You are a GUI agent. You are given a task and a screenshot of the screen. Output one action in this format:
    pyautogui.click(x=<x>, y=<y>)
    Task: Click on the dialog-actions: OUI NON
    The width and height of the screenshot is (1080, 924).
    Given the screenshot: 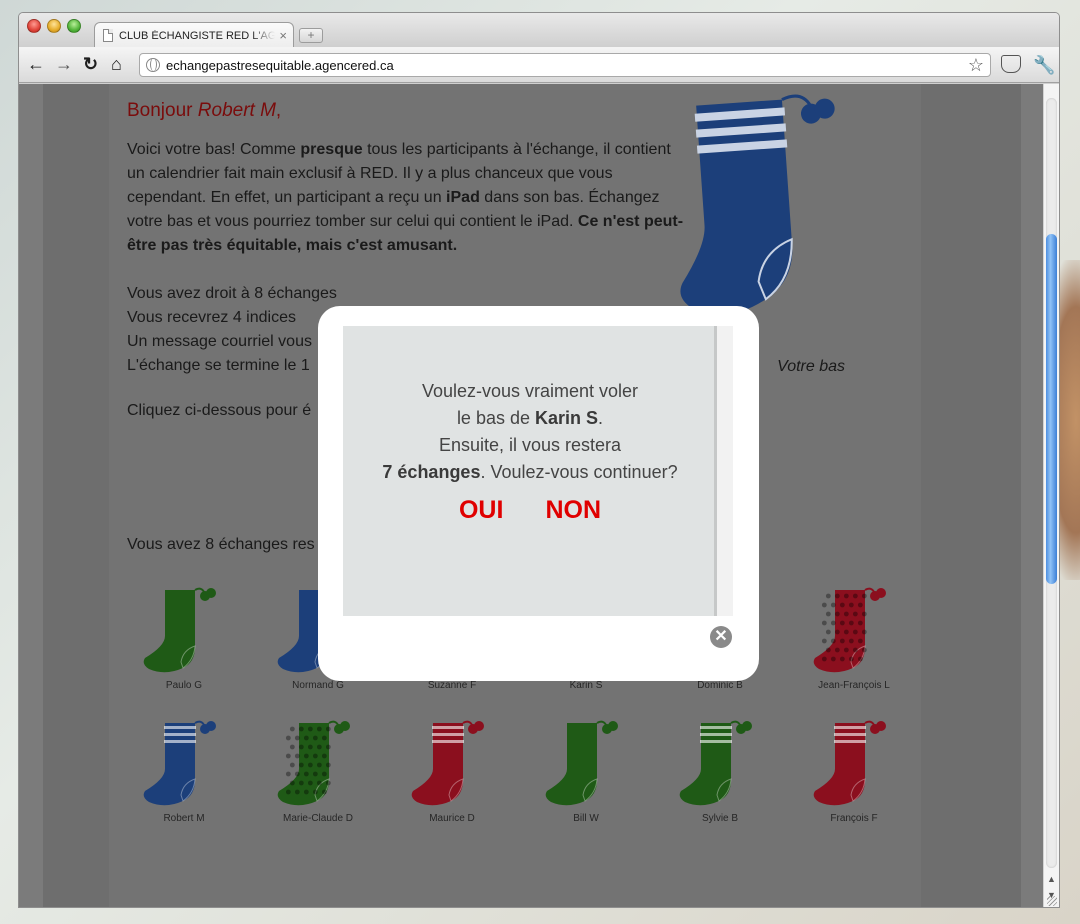 What is the action you would take?
    pyautogui.click(x=530, y=510)
    